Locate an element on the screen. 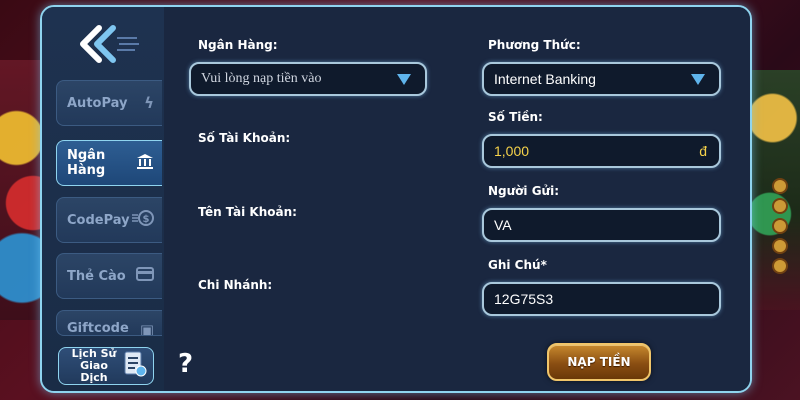 Image resolution: width=800 pixels, height=400 pixels. method-label: Phương Thức: is located at coordinates (534, 45).